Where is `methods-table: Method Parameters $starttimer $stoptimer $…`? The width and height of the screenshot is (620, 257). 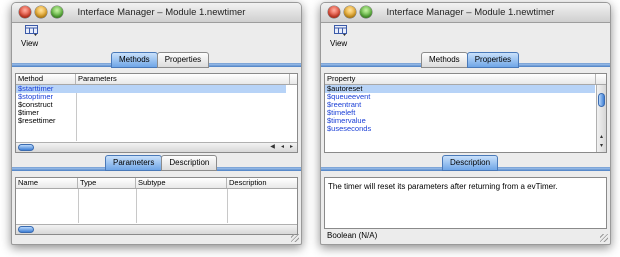
methods-table: Method Parameters $starttimer $stoptimer $… is located at coordinates (156, 113).